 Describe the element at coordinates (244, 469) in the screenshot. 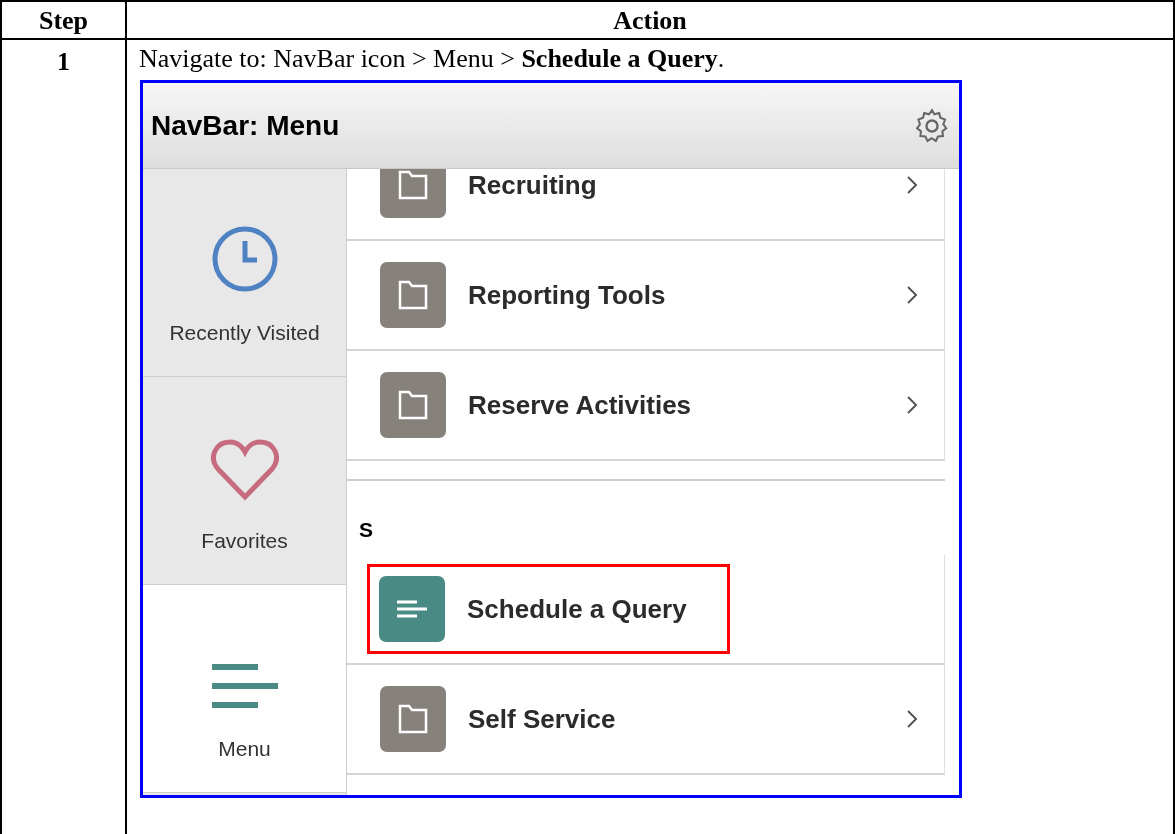

I see `heart-icon` at that location.